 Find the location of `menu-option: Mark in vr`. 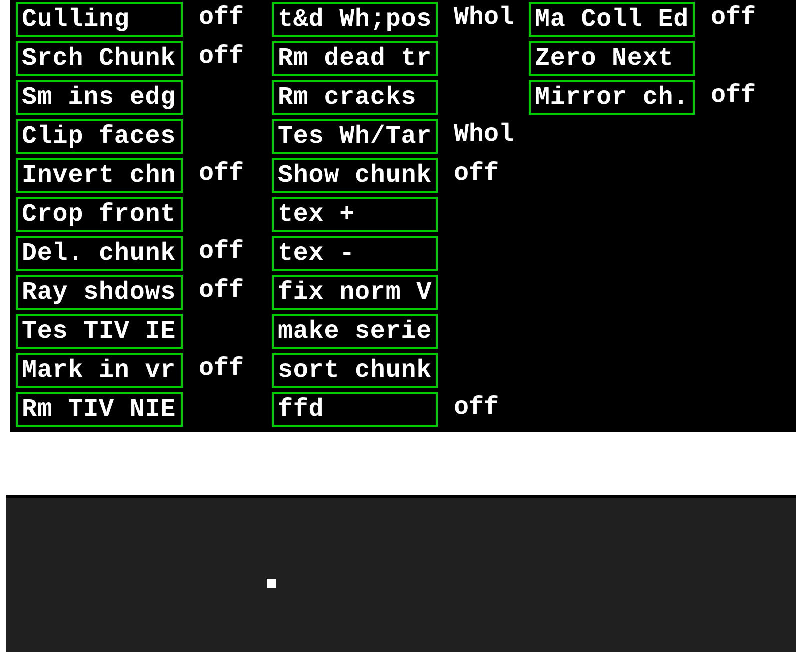

menu-option: Mark in vr is located at coordinates (99, 370).